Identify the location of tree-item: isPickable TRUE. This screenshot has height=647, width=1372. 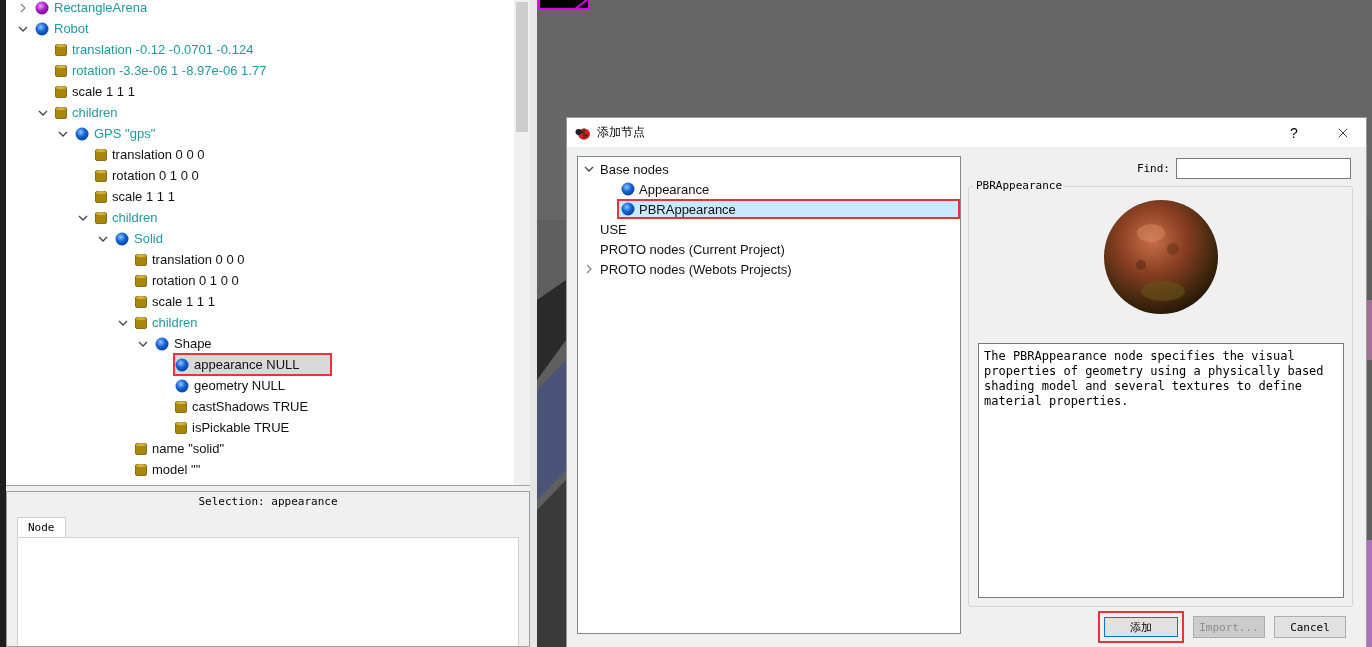
(247, 427).